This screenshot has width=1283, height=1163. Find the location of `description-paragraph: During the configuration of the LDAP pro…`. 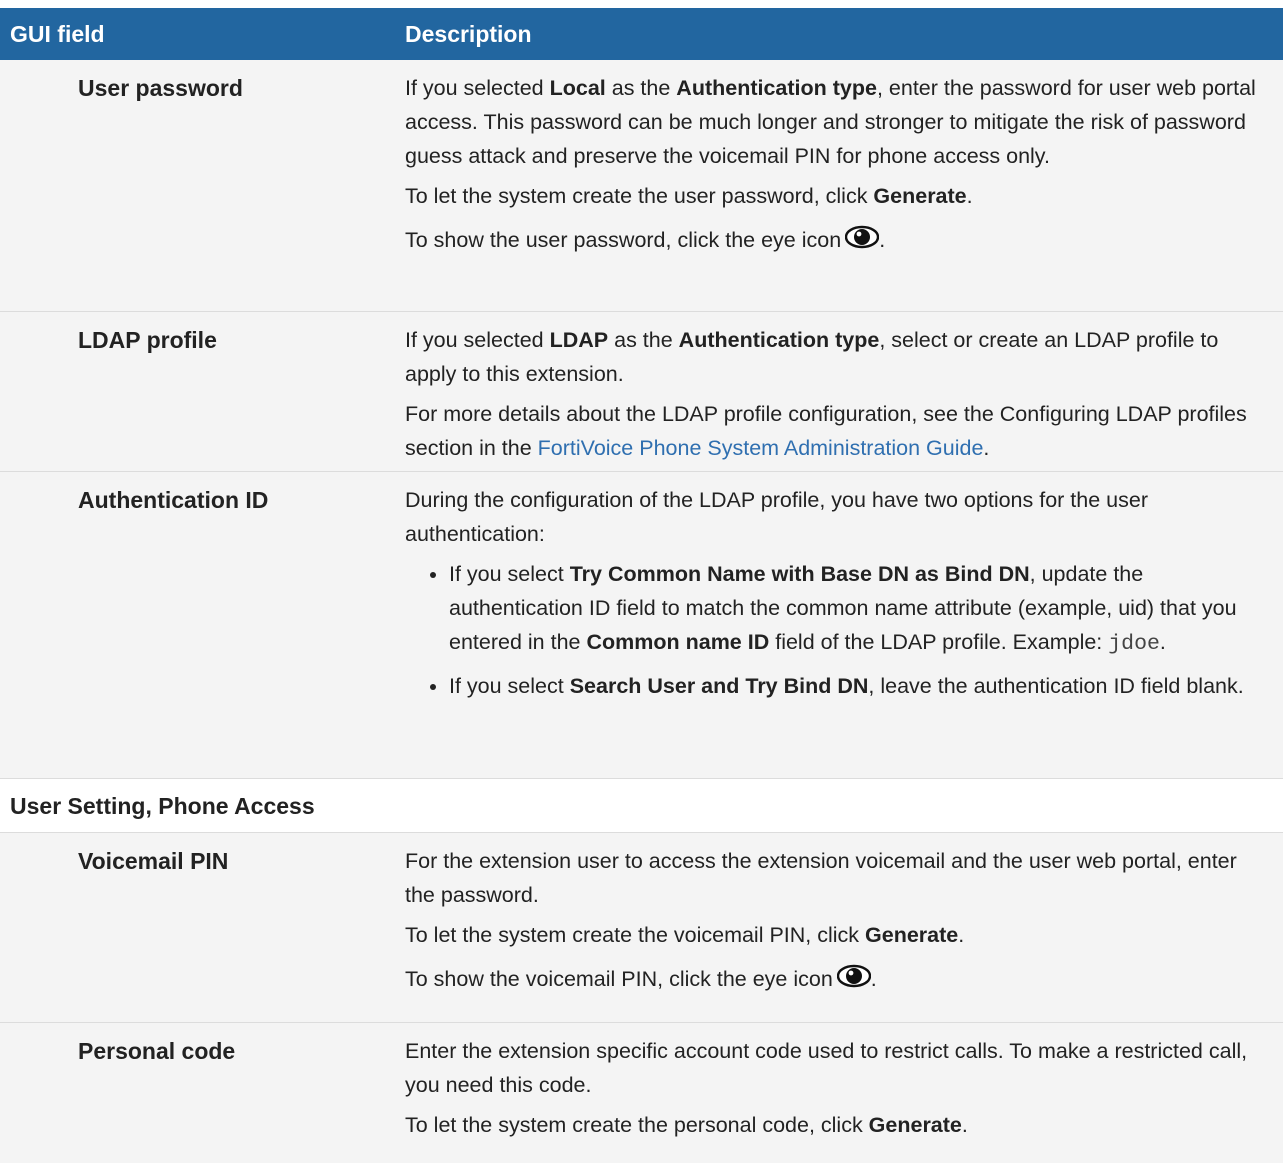

description-paragraph: During the configuration of the LDAP pro… is located at coordinates (776, 517).